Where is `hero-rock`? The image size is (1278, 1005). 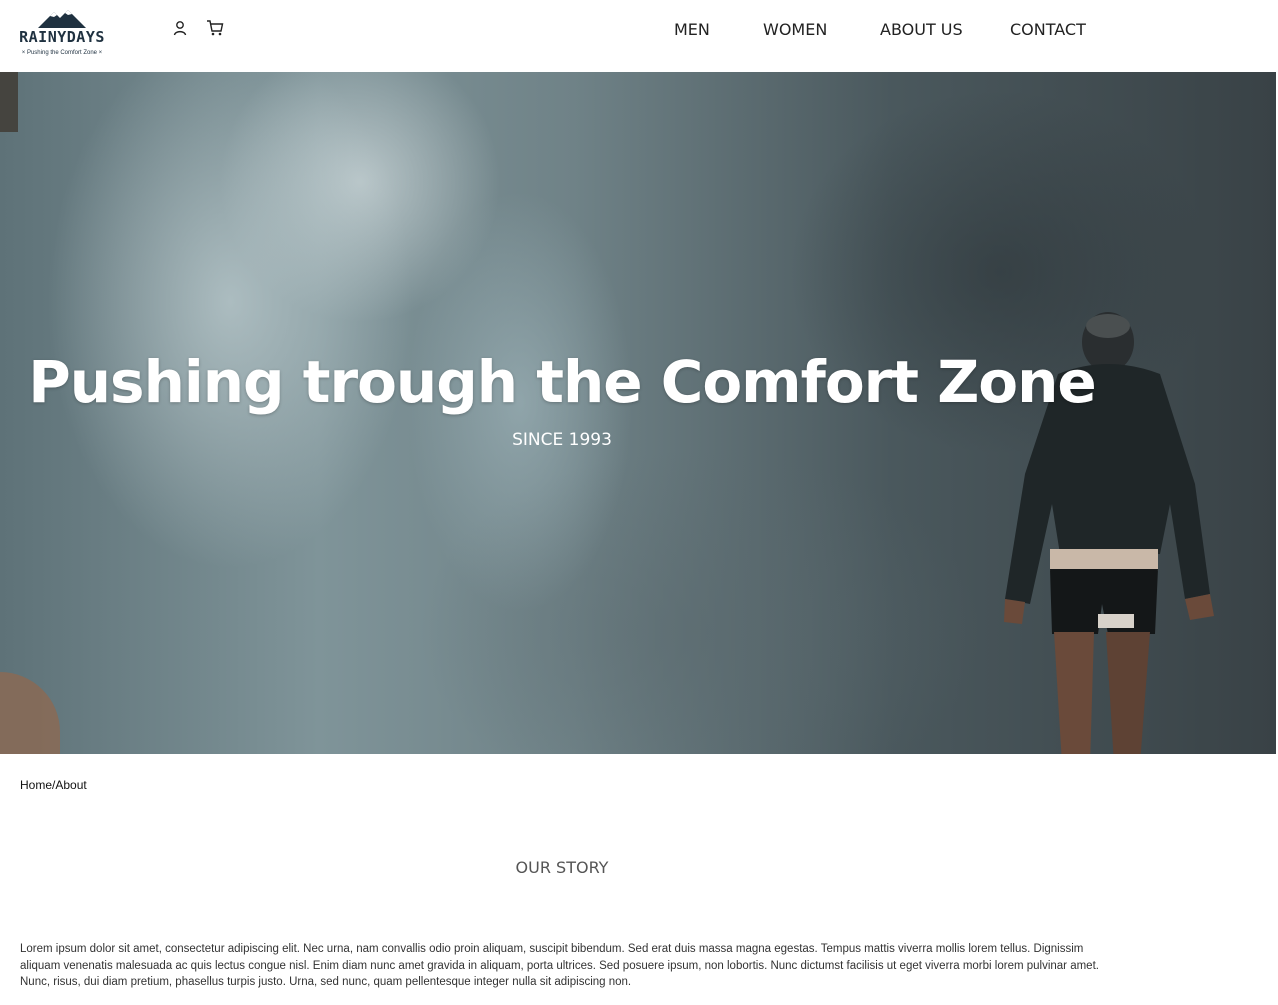
hero-rock is located at coordinates (30, 713).